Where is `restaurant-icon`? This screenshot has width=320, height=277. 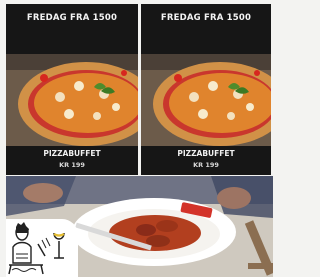
restaurant-icon is located at coordinates (36, 248).